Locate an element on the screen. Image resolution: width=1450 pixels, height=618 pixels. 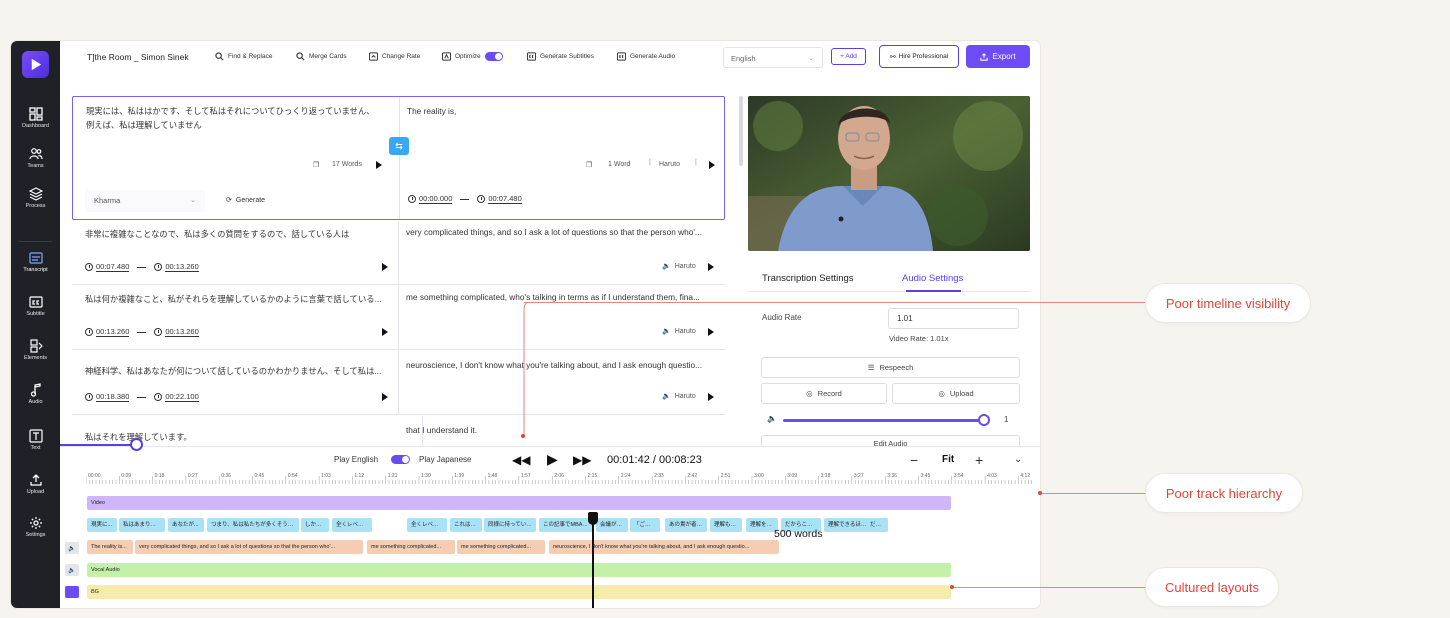
voice-select: Kharma ⌄ is located at coordinates (145, 201).